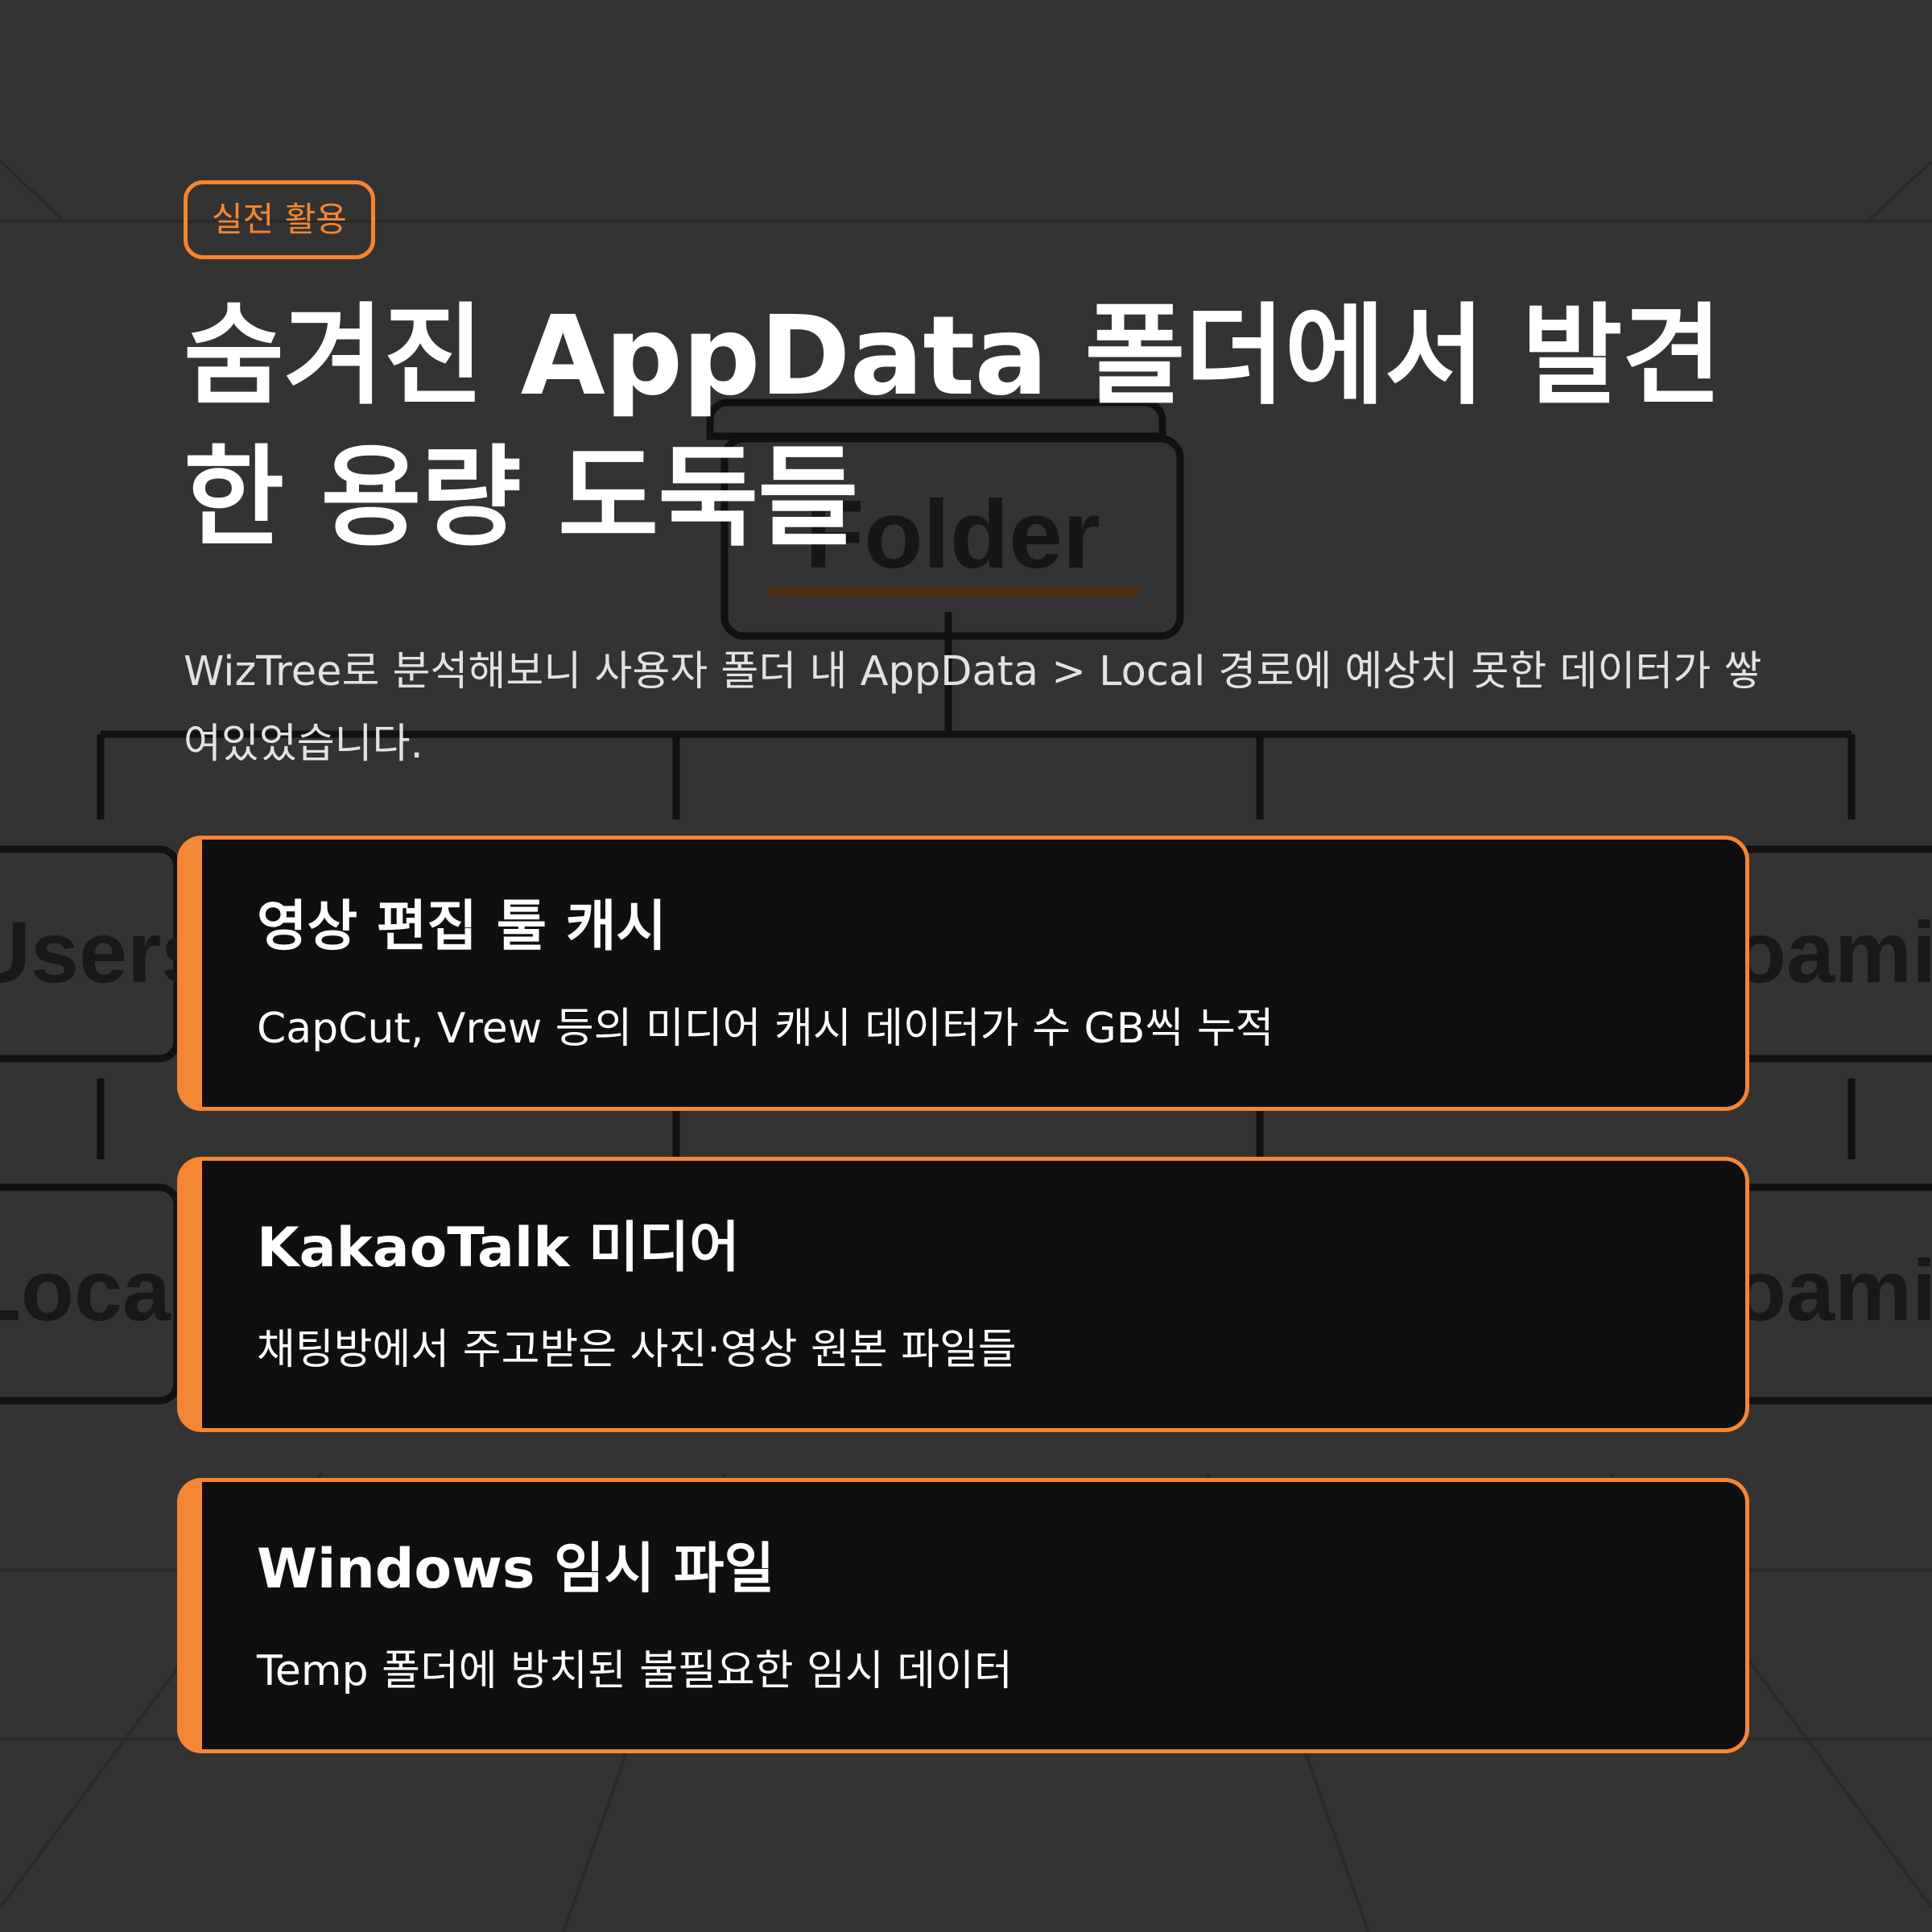 This screenshot has width=1932, height=1932. I want to click on card-title: Windows 임시 파일, so click(515, 1569).